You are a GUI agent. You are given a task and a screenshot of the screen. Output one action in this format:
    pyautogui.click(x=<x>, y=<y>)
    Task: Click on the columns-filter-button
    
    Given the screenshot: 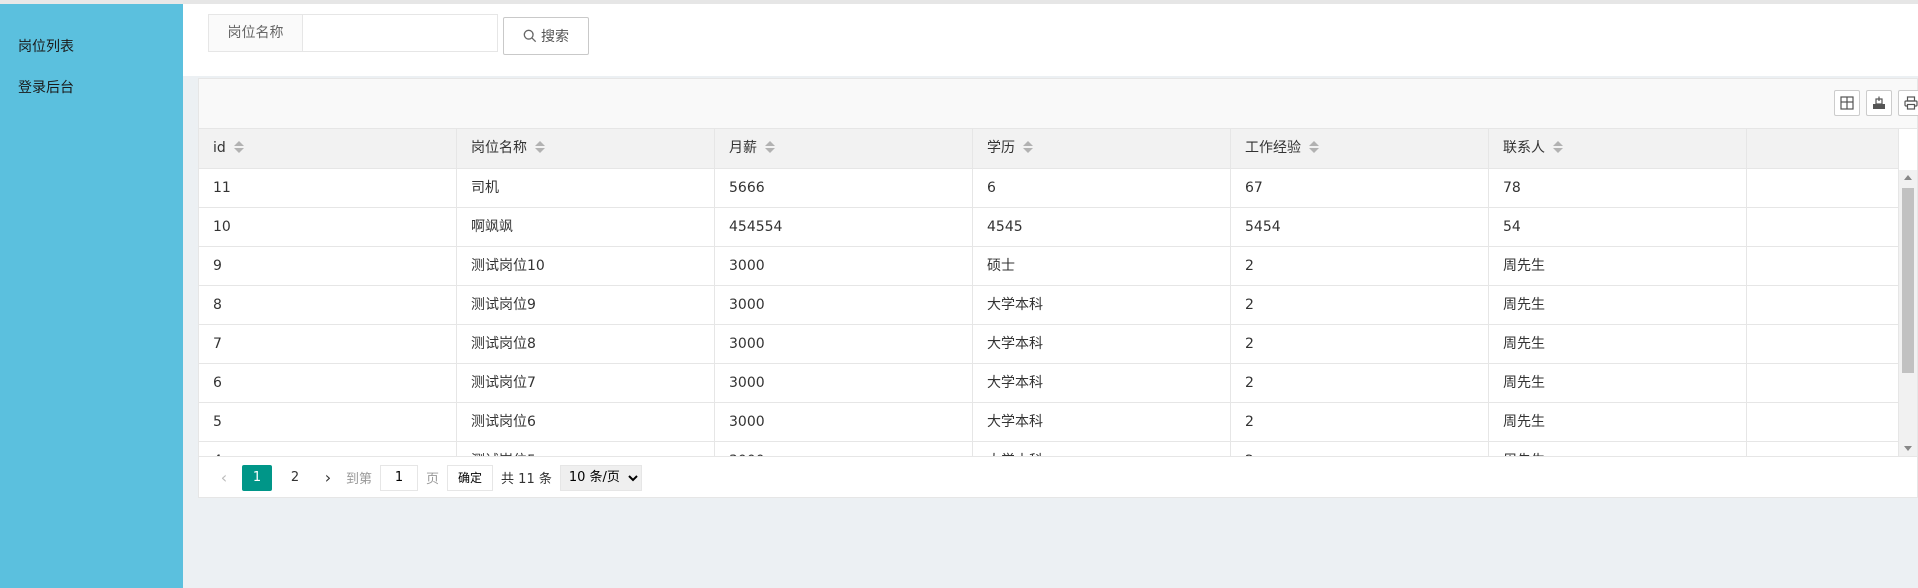 What is the action you would take?
    pyautogui.click(x=1847, y=103)
    